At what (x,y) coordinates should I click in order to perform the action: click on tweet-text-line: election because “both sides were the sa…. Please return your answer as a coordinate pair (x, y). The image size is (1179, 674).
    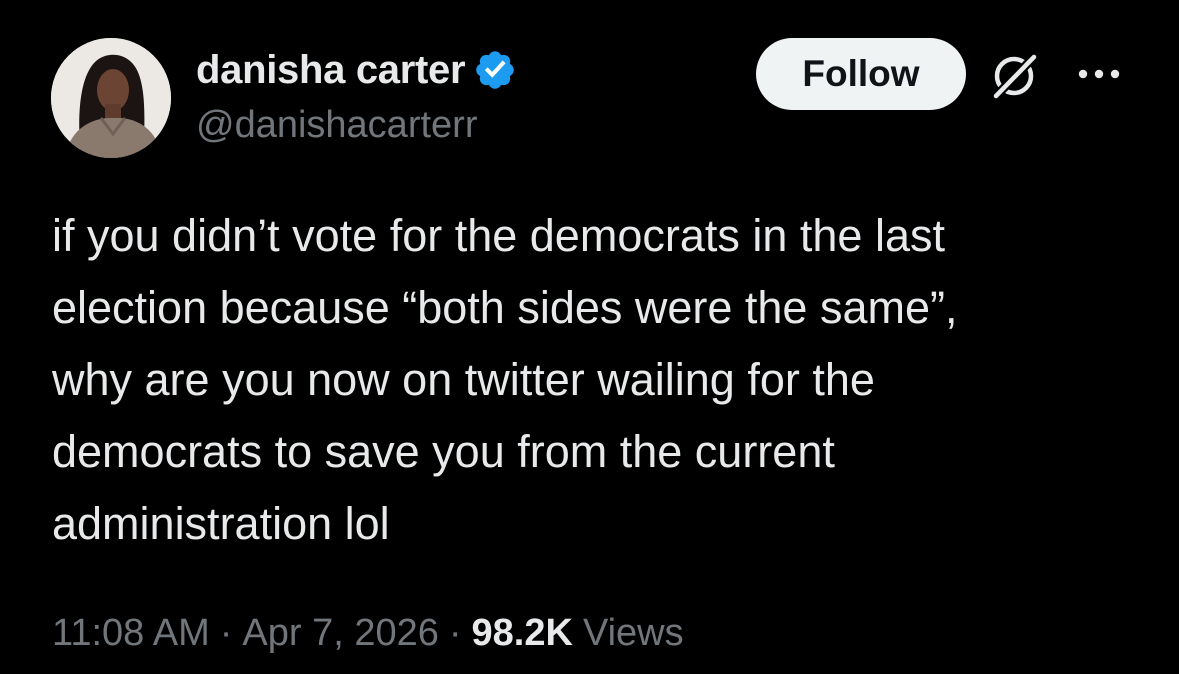
    Looking at the image, I should click on (505, 307).